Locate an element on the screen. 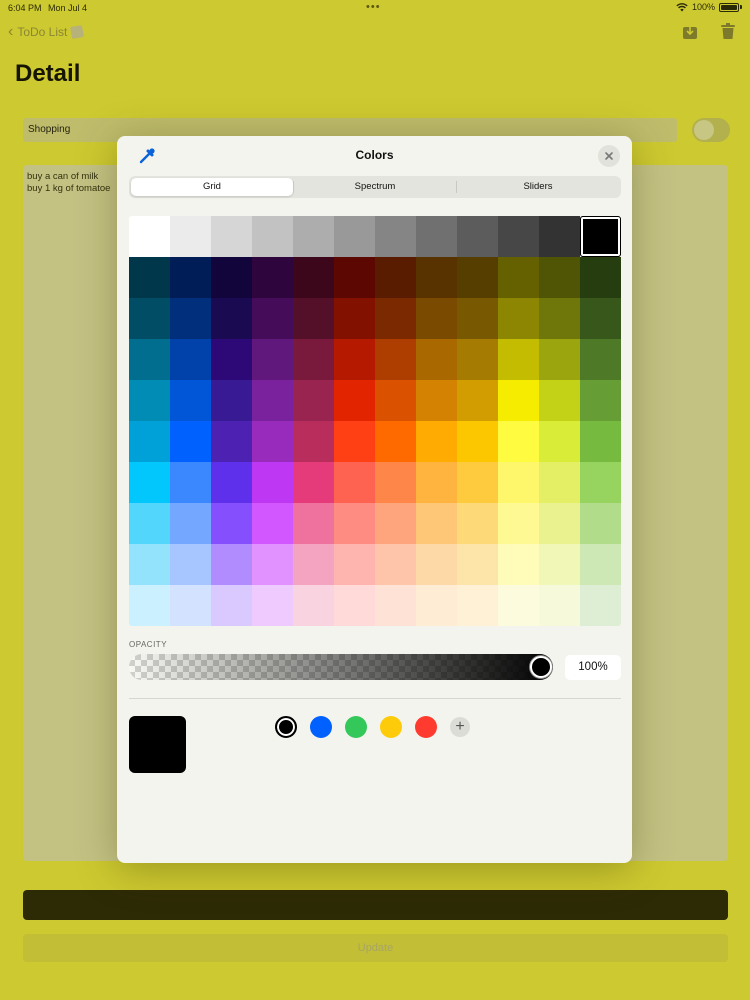 Image resolution: width=750 pixels, height=1000 pixels. multitasking-dots-icon: ••• is located at coordinates (373, 7).